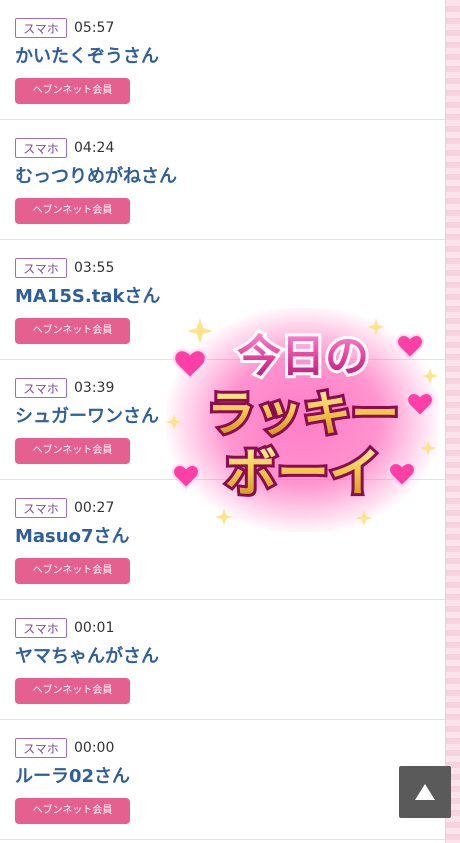  Describe the element at coordinates (452, 421) in the screenshot. I see `decorative-side-stripe` at that location.